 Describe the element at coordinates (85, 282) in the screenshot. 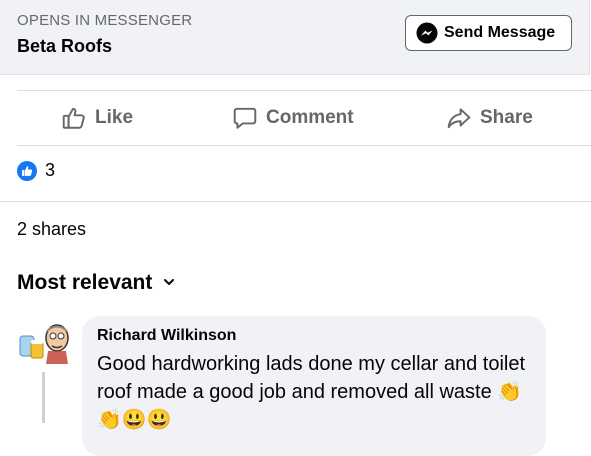

I see `sort-label: Most relevant` at that location.